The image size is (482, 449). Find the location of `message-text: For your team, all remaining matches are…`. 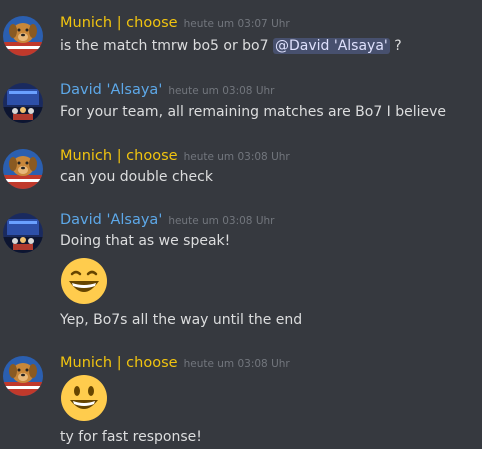

message-text: For your team, all remaining matches are… is located at coordinates (253, 112).